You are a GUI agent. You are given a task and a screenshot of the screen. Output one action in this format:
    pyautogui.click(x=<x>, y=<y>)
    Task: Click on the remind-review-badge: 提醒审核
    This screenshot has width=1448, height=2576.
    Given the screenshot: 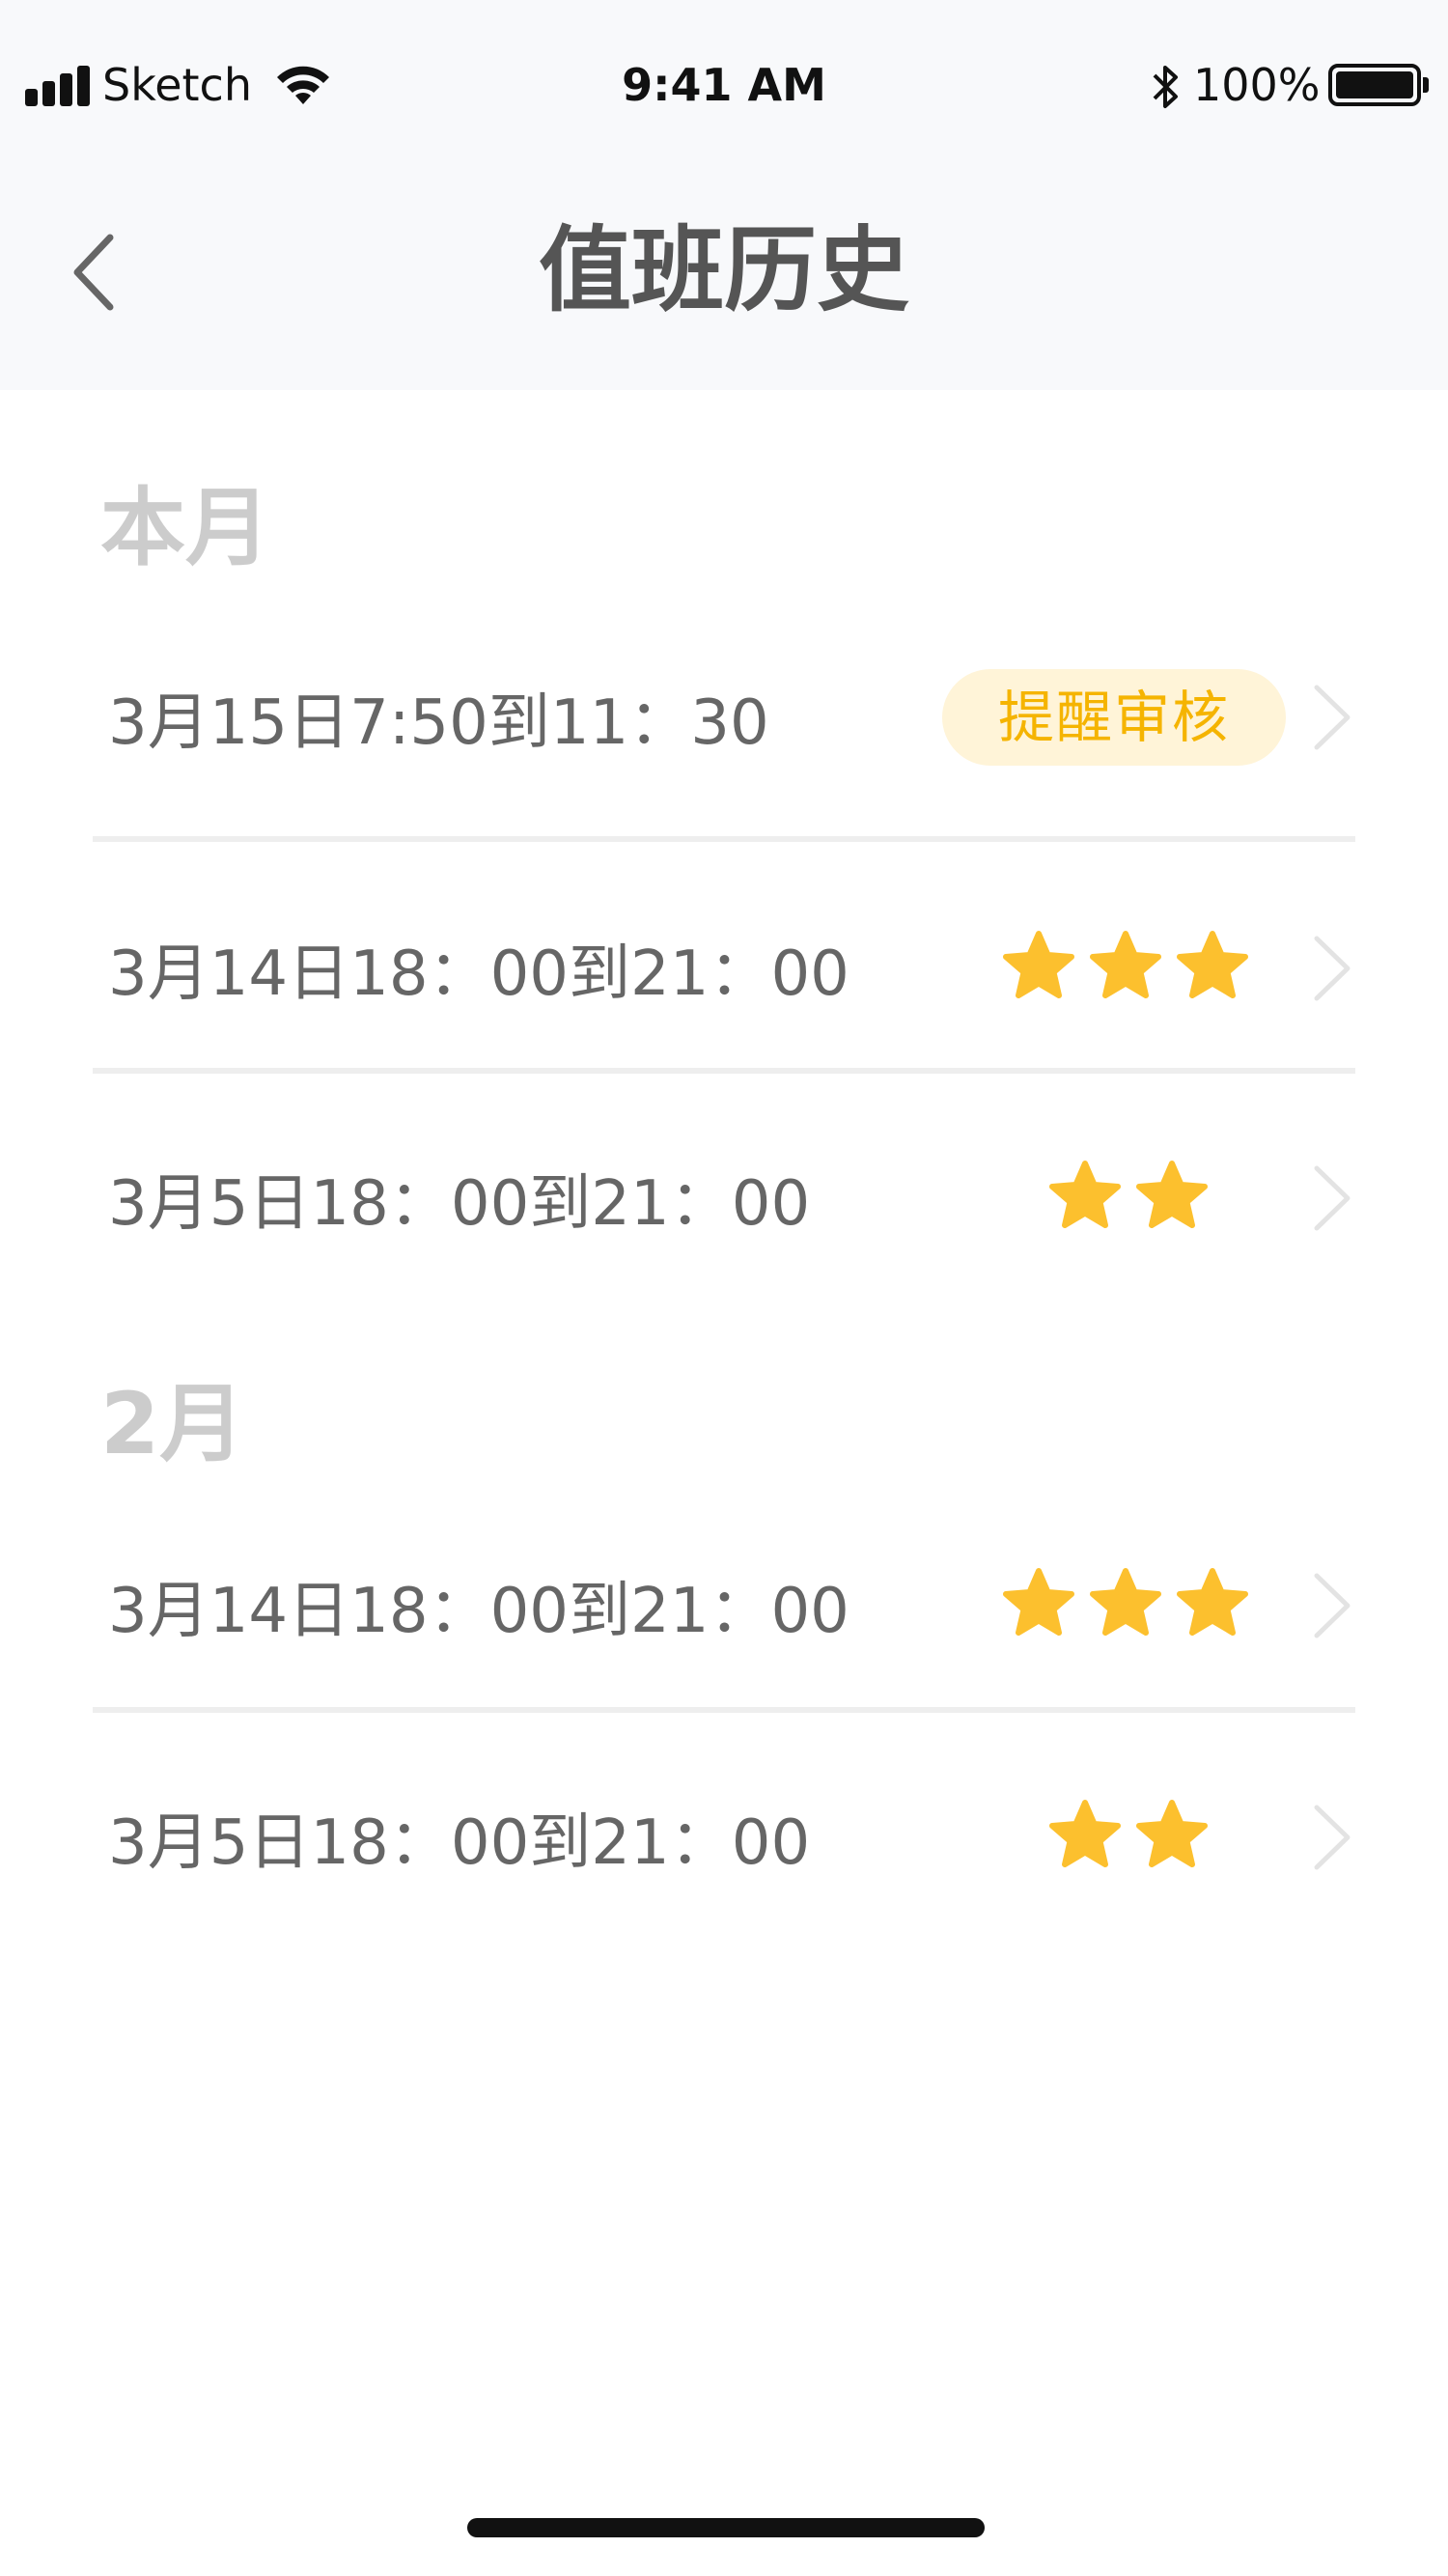 What is the action you would take?
    pyautogui.click(x=1114, y=718)
    